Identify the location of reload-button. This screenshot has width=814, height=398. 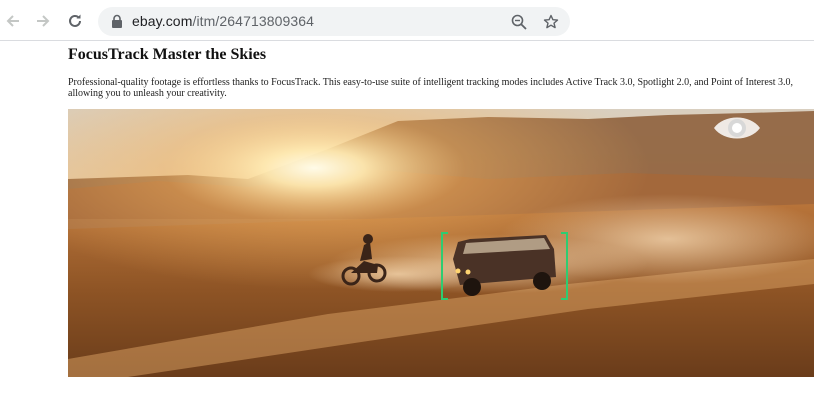
(75, 21).